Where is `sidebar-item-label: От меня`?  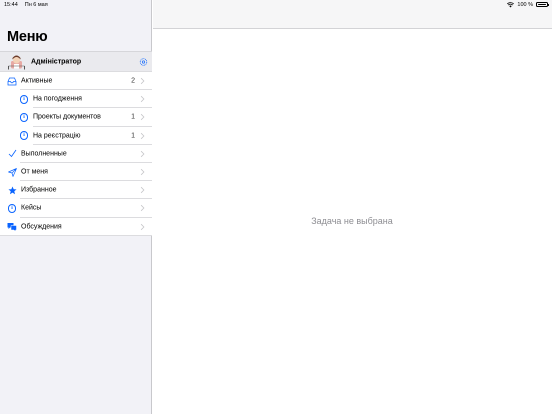
sidebar-item-label: От меня is located at coordinates (34, 172).